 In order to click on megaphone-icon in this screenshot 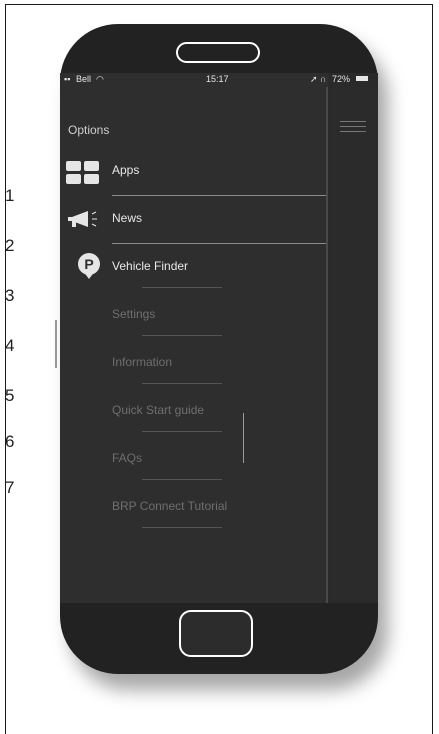, I will do `click(82, 219)`.